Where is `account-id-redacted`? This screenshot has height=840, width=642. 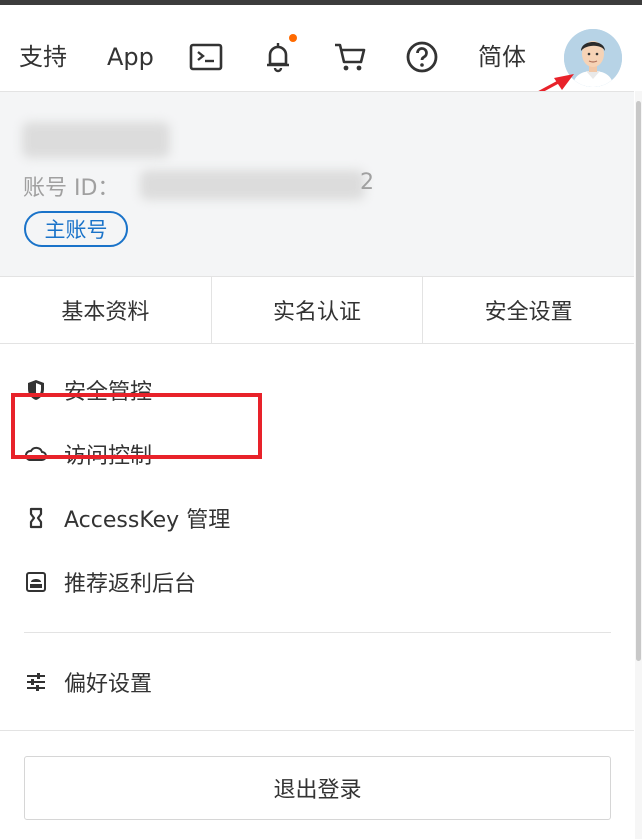
account-id-redacted is located at coordinates (252, 185).